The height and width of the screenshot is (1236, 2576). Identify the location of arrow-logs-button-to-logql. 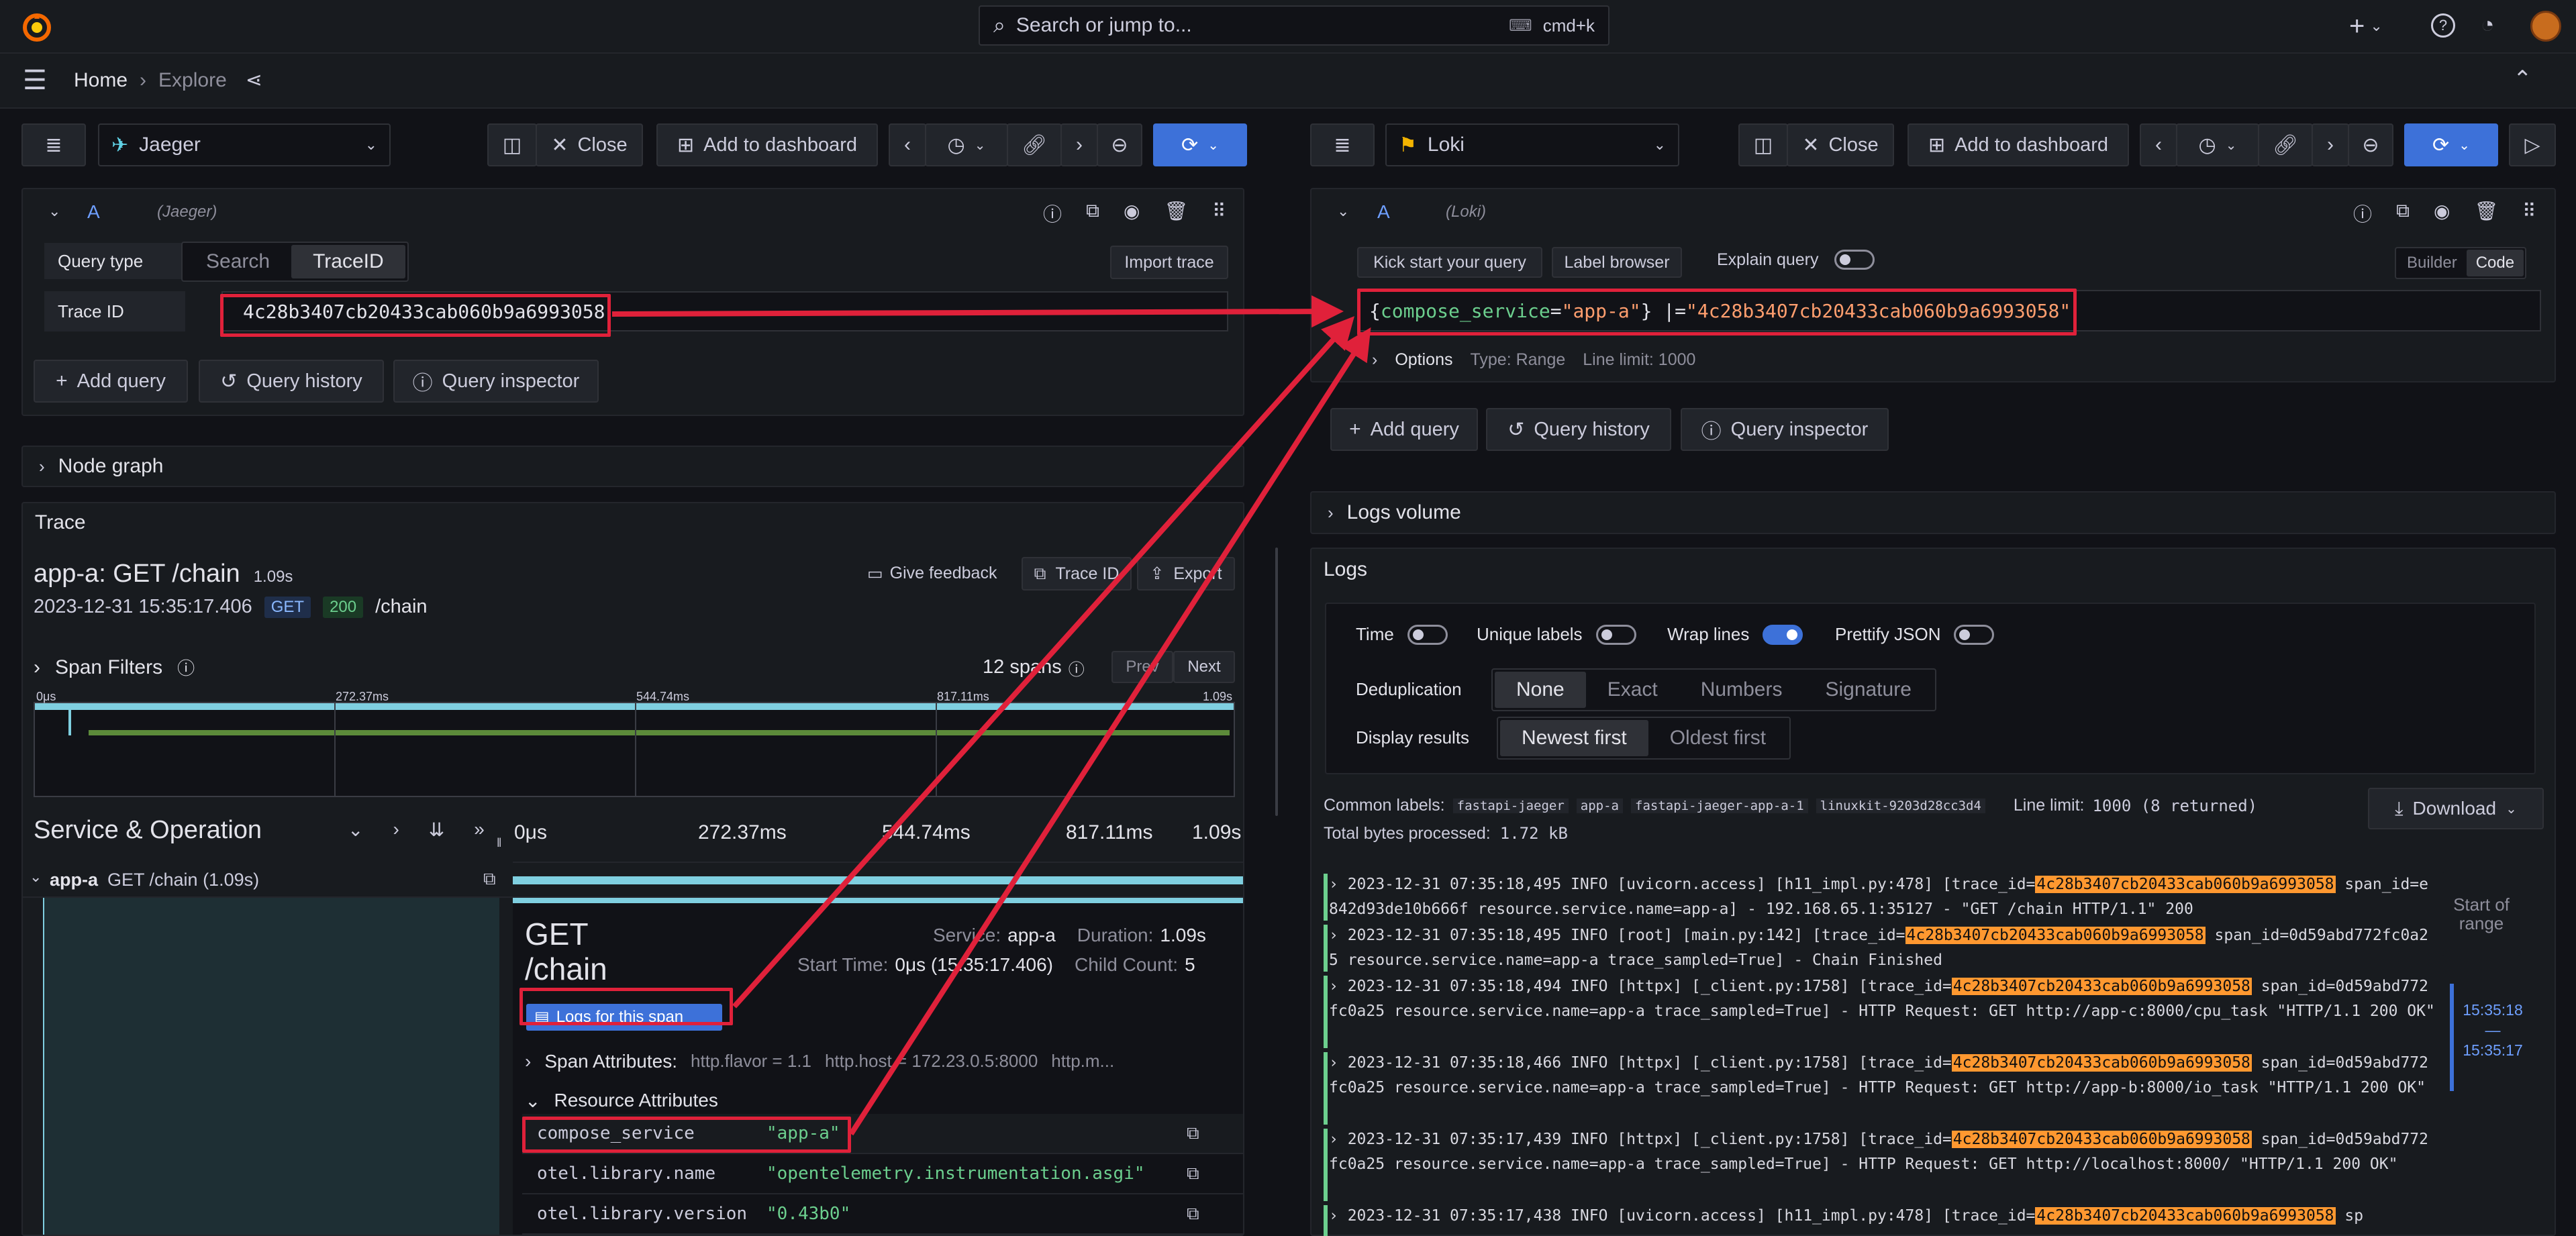
(1043, 662).